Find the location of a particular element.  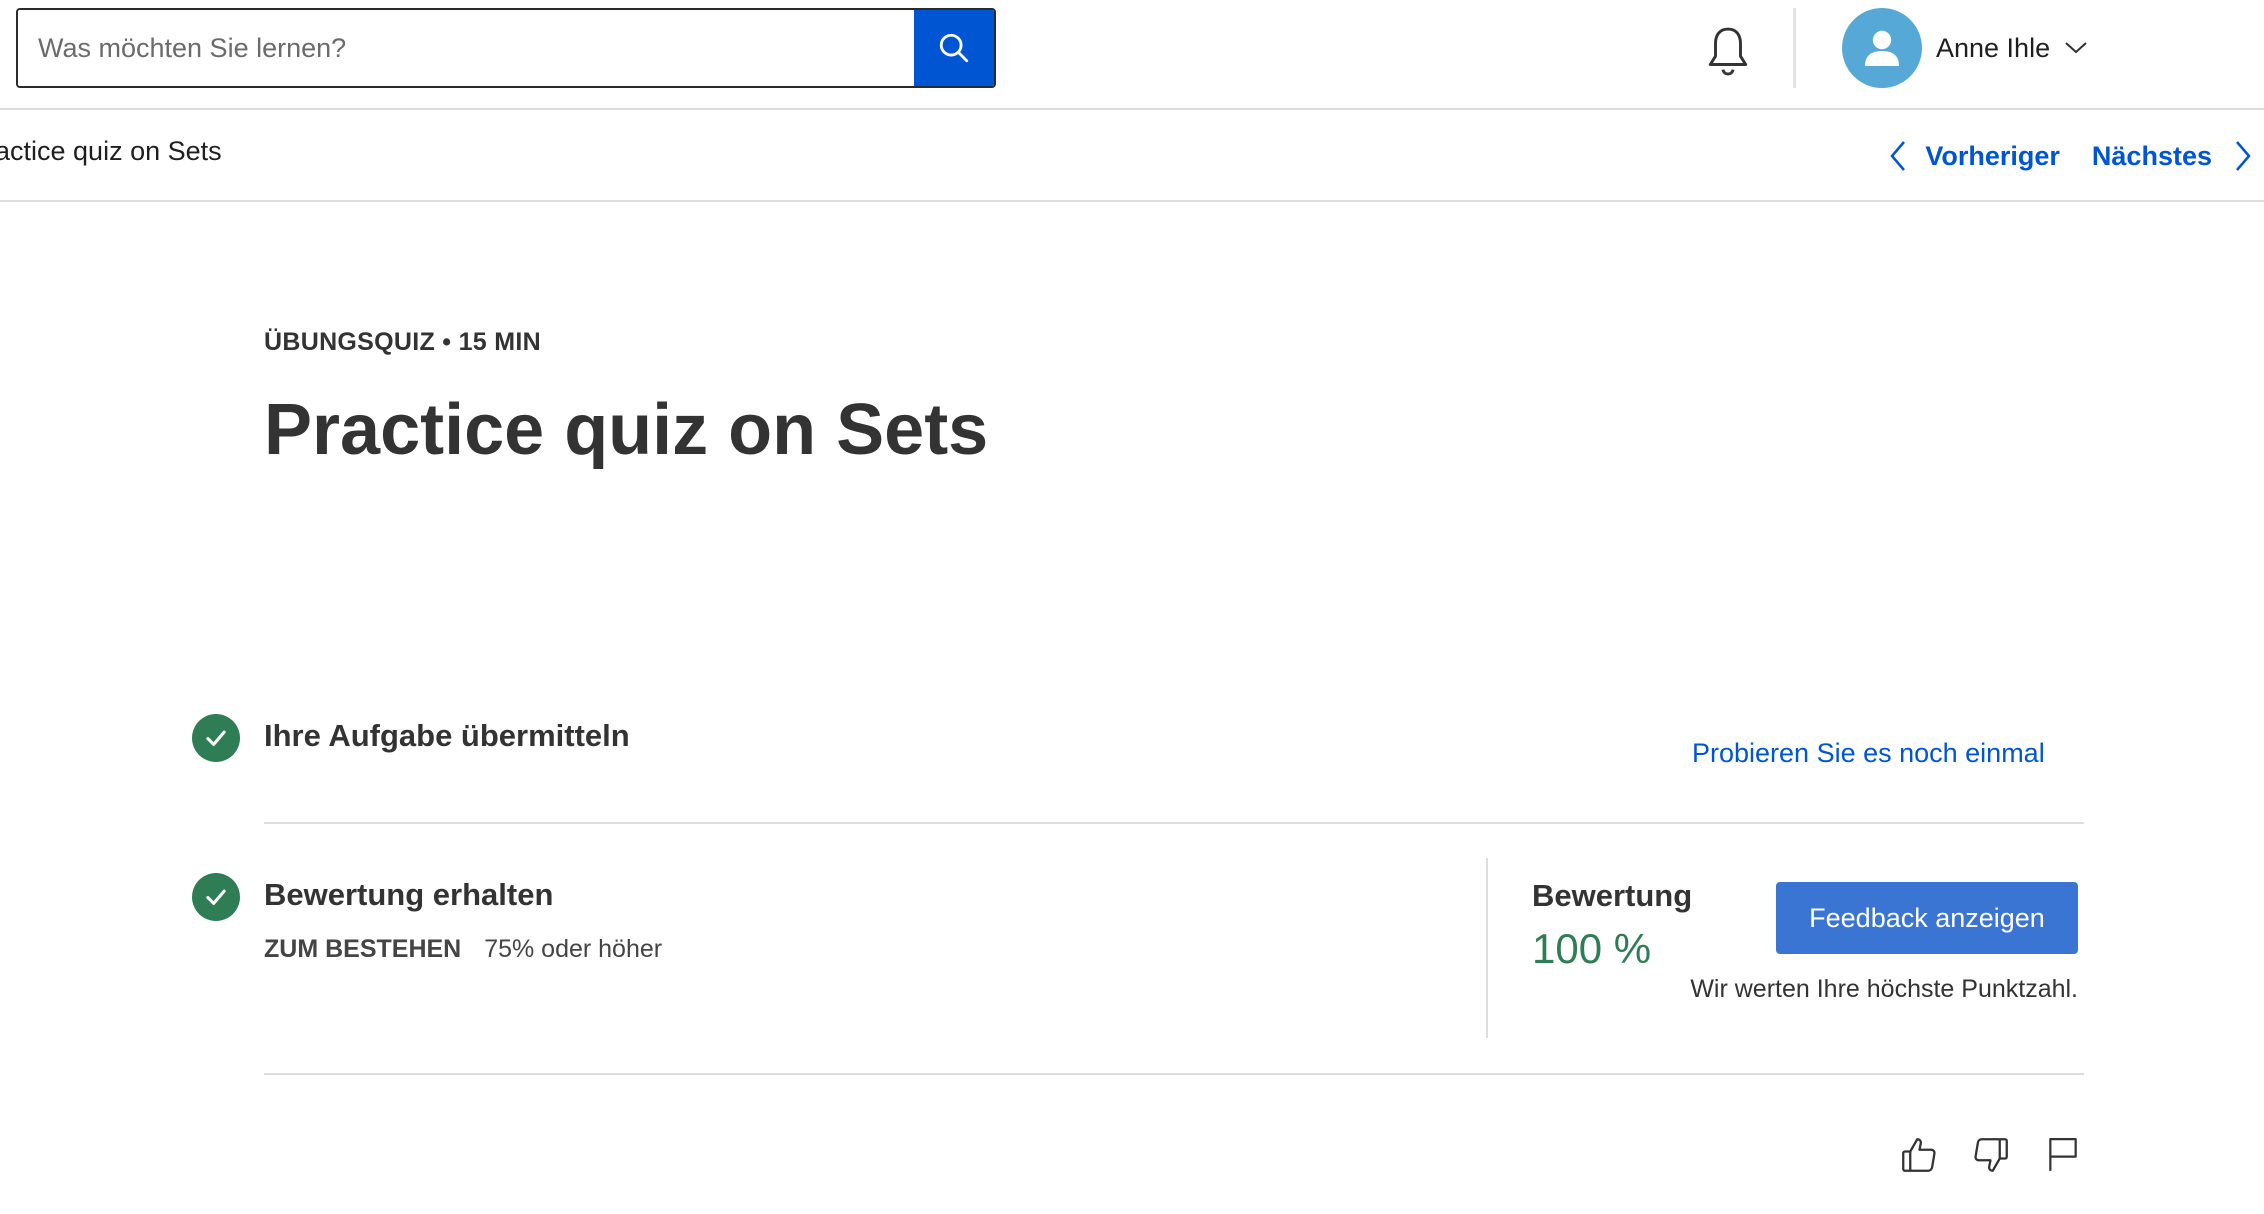

bell-icon is located at coordinates (1728, 51).